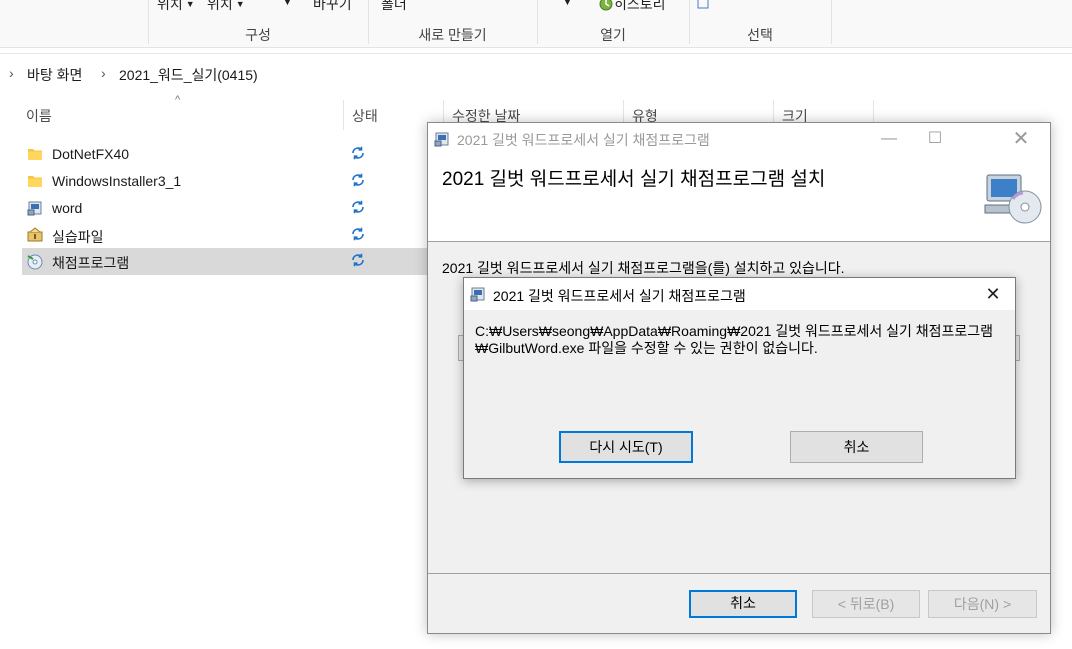 This screenshot has height=649, width=1072. Describe the element at coordinates (982, 604) in the screenshot. I see `next-button: 다음(N) >` at that location.